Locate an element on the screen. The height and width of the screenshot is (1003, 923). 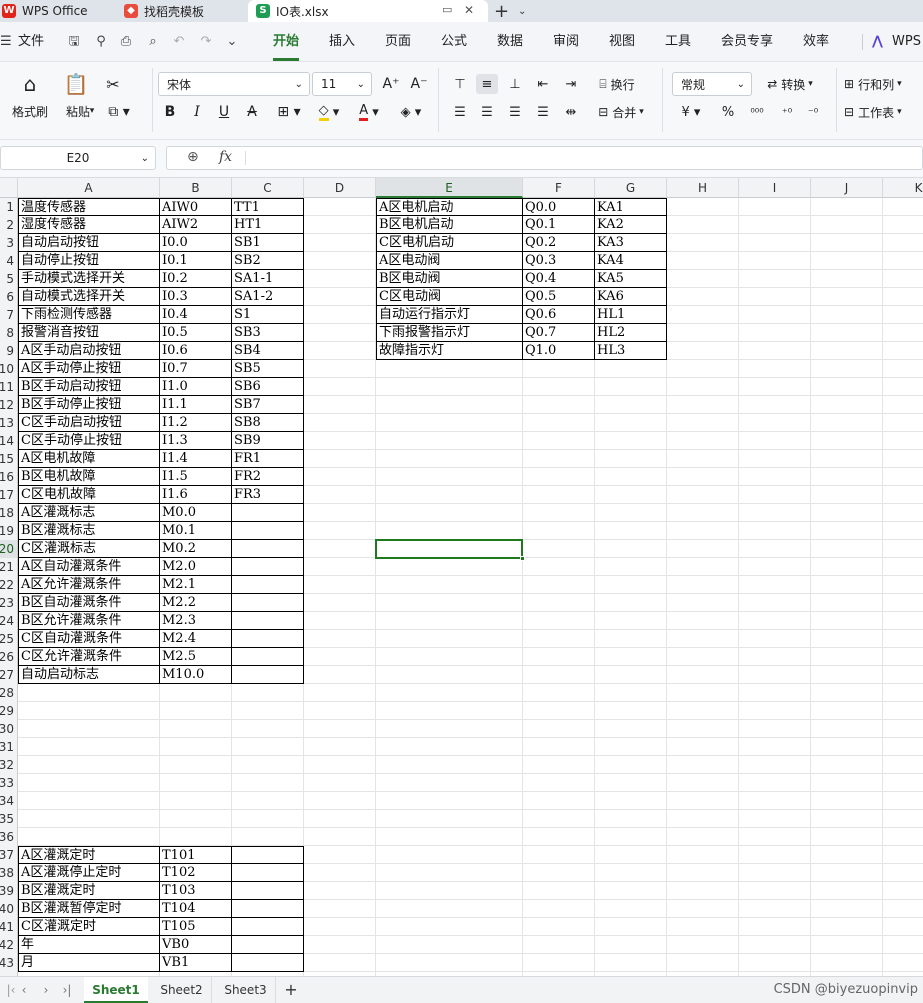
io-input-cell: I1.6 is located at coordinates (196, 495).